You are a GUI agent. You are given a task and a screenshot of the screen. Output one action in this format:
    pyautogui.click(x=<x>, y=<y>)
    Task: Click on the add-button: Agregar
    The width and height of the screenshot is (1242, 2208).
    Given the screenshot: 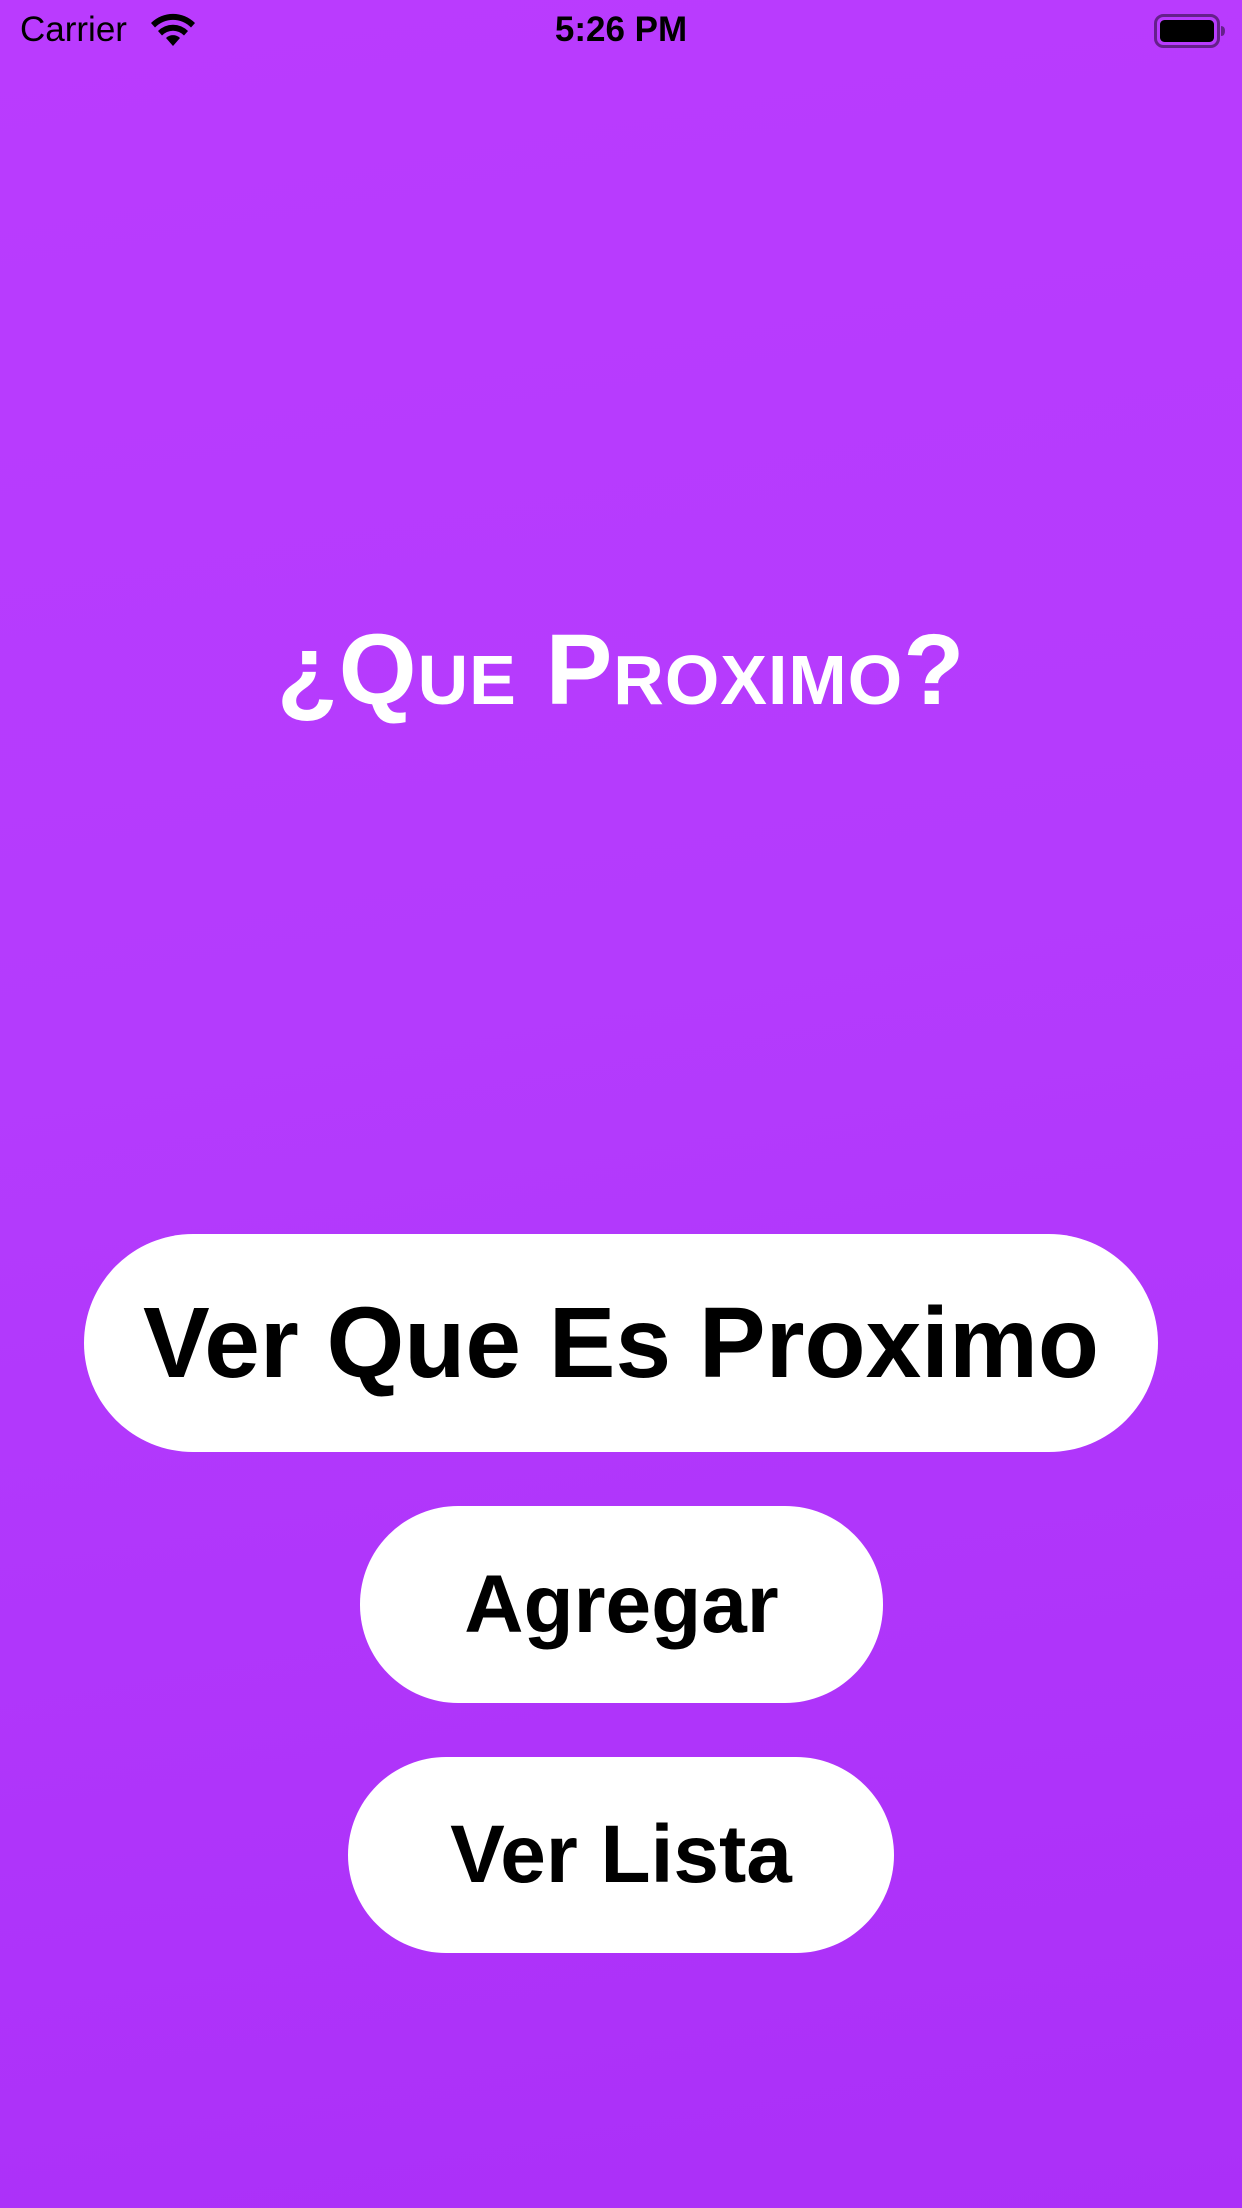 What is the action you would take?
    pyautogui.click(x=621, y=1604)
    